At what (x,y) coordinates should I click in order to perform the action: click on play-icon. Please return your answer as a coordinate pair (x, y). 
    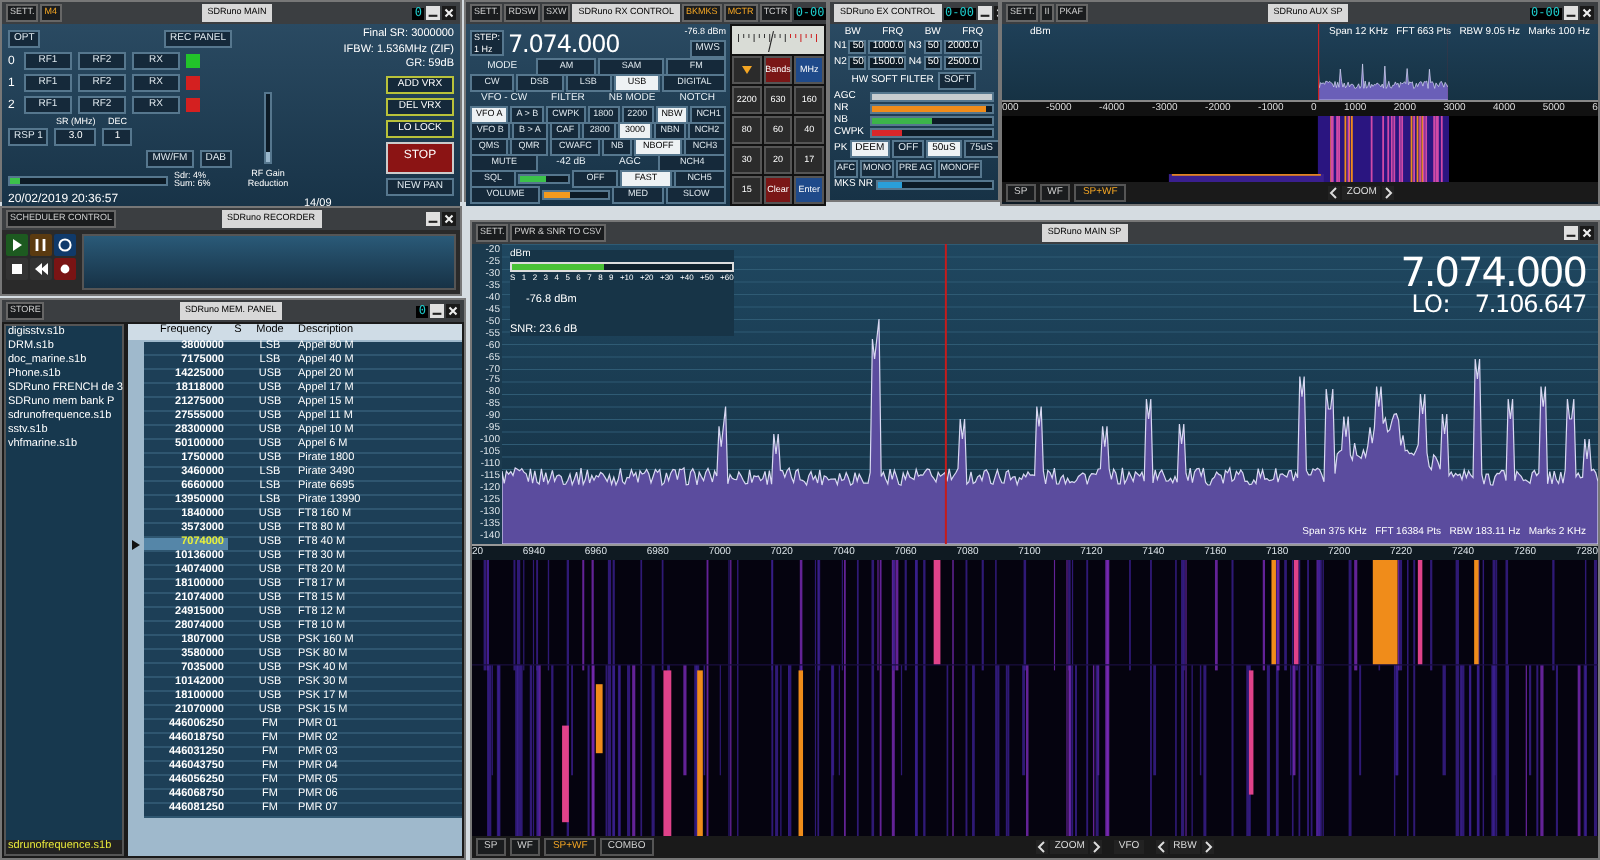
    Looking at the image, I should click on (17, 245).